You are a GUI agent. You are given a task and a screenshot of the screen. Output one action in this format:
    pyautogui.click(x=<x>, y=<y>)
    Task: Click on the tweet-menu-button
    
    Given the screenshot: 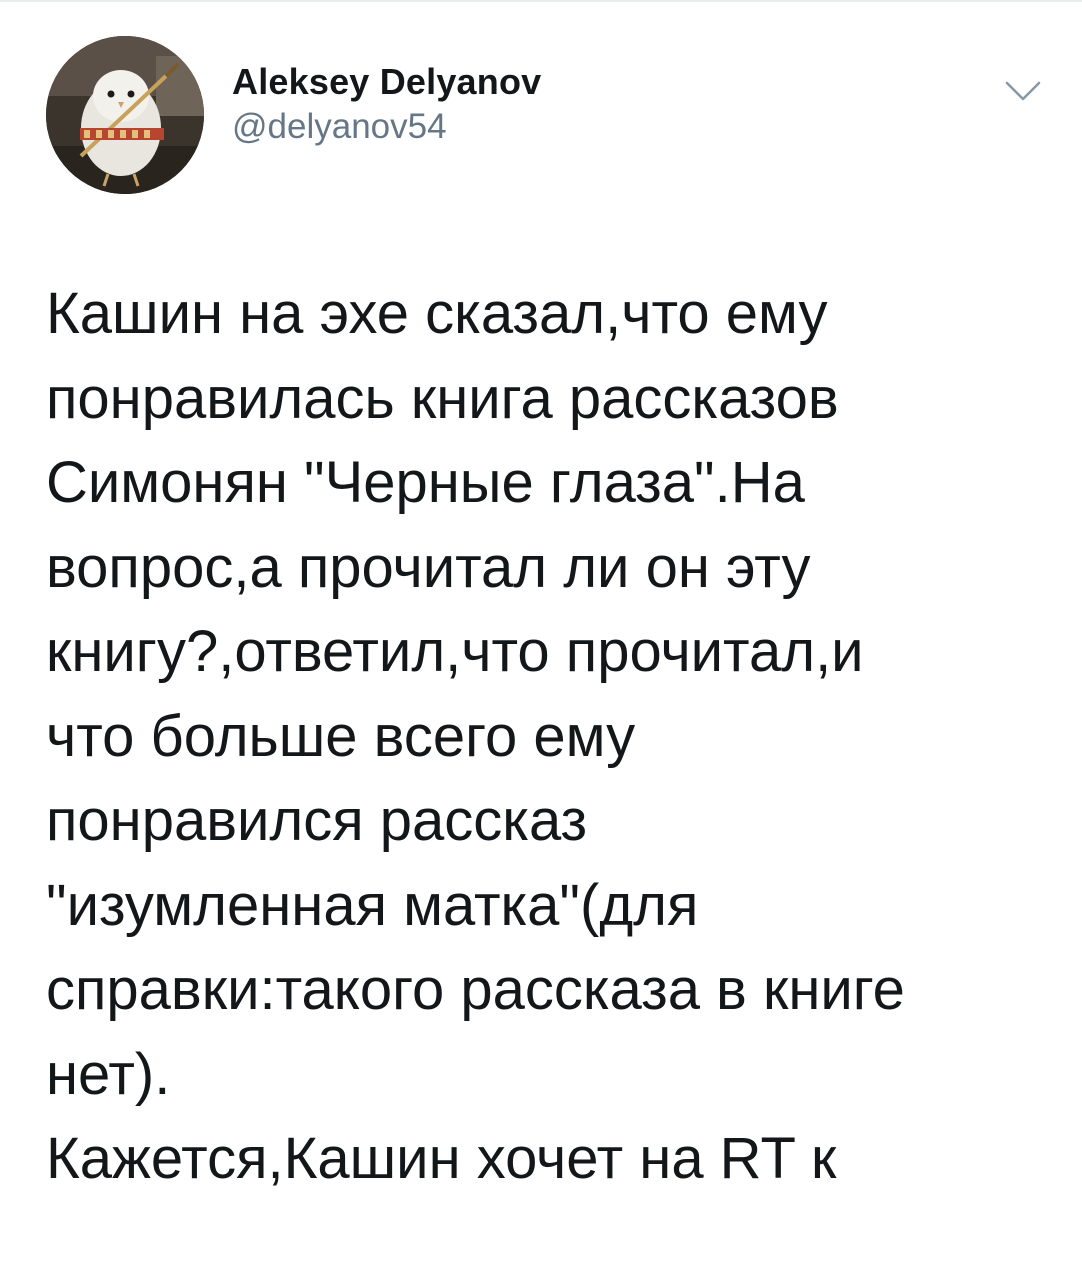 What is the action you would take?
    pyautogui.click(x=1023, y=91)
    